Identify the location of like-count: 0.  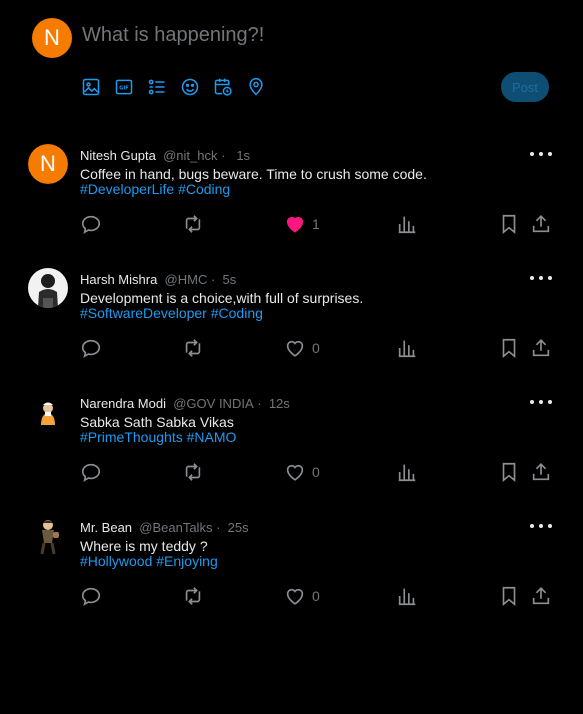
(316, 348).